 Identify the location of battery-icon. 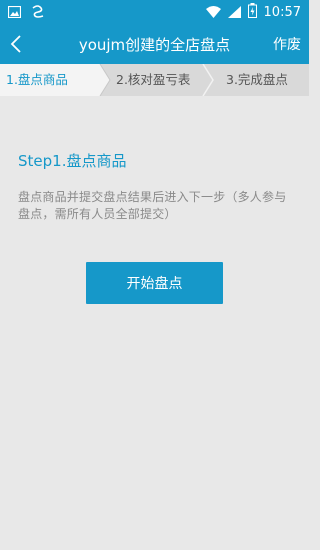
(252, 12).